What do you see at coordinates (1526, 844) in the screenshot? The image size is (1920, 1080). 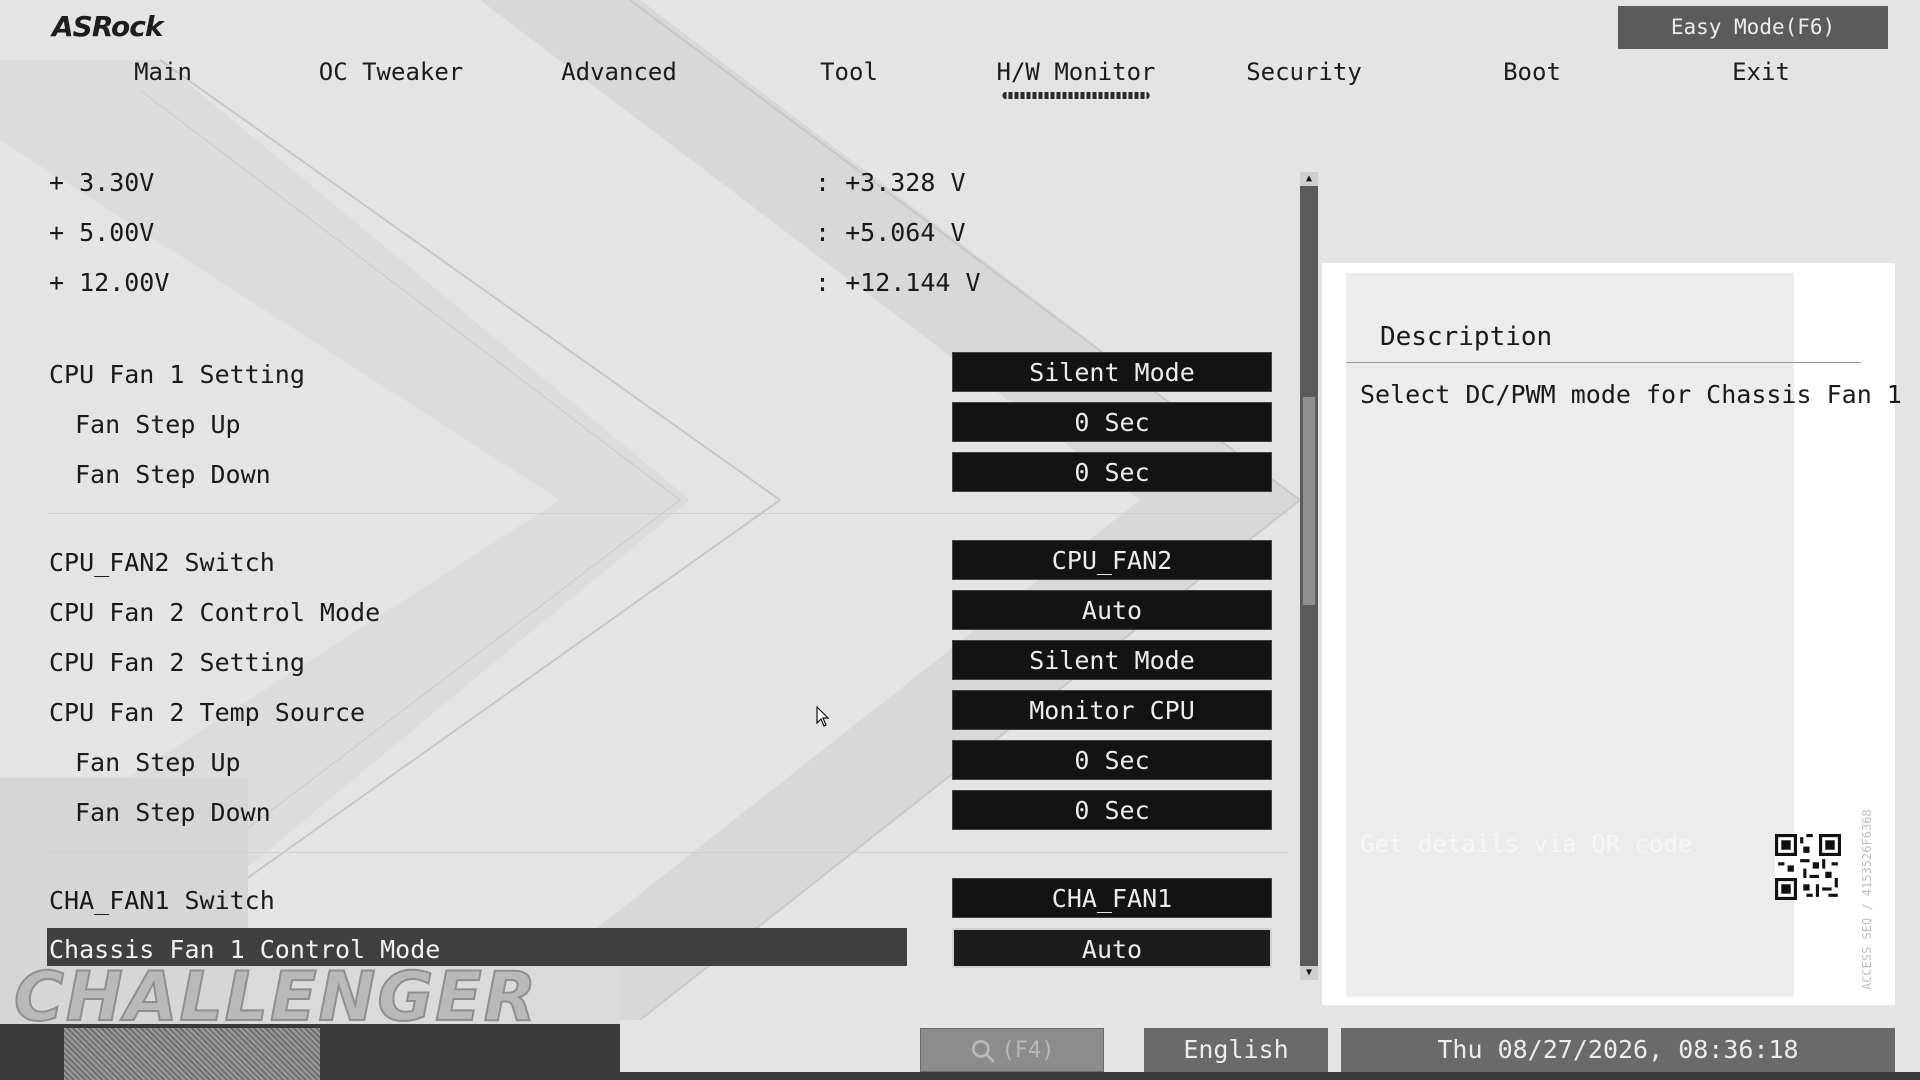 I see `qr-hint: Get details via QR code` at bounding box center [1526, 844].